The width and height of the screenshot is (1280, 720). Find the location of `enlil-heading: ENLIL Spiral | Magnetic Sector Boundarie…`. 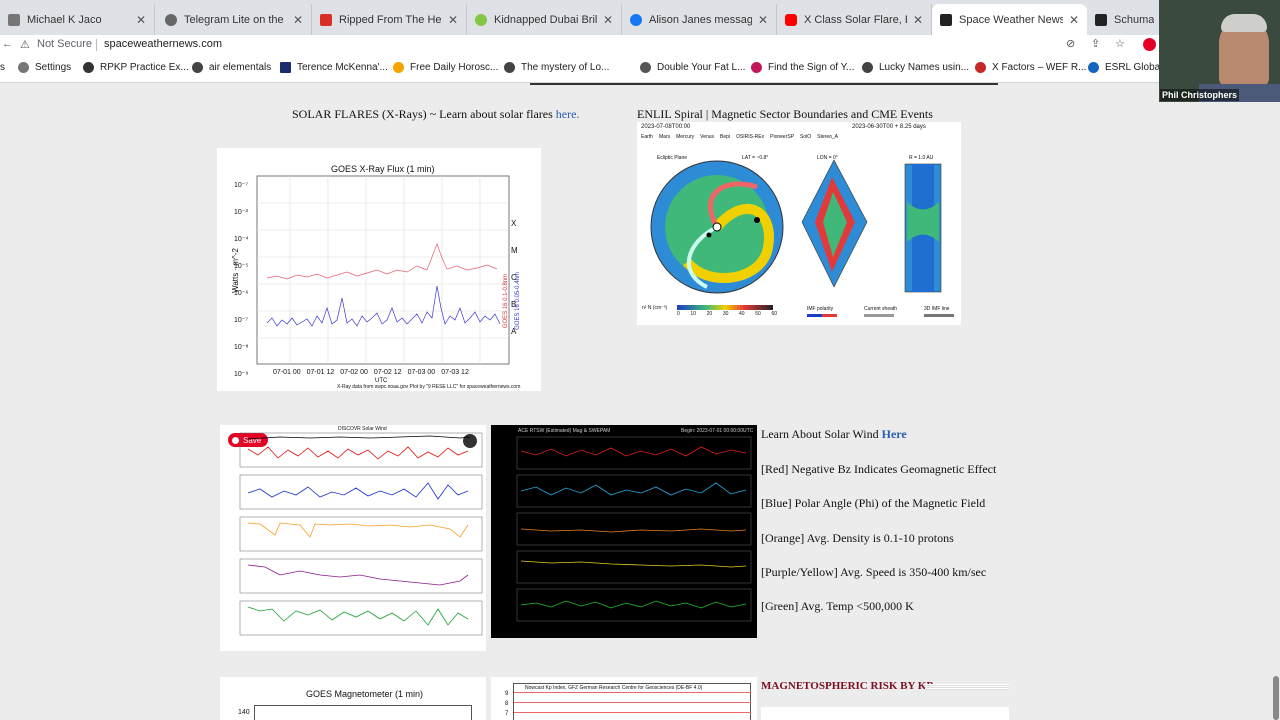

enlil-heading: ENLIL Spiral | Magnetic Sector Boundarie… is located at coordinates (785, 114).